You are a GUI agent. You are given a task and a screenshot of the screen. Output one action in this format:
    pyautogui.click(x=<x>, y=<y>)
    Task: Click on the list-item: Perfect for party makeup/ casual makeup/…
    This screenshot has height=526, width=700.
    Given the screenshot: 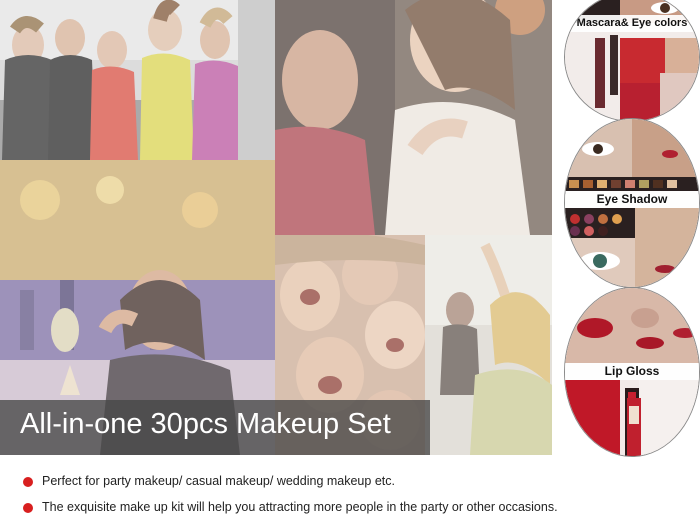 What is the action you would take?
    pyautogui.click(x=355, y=487)
    